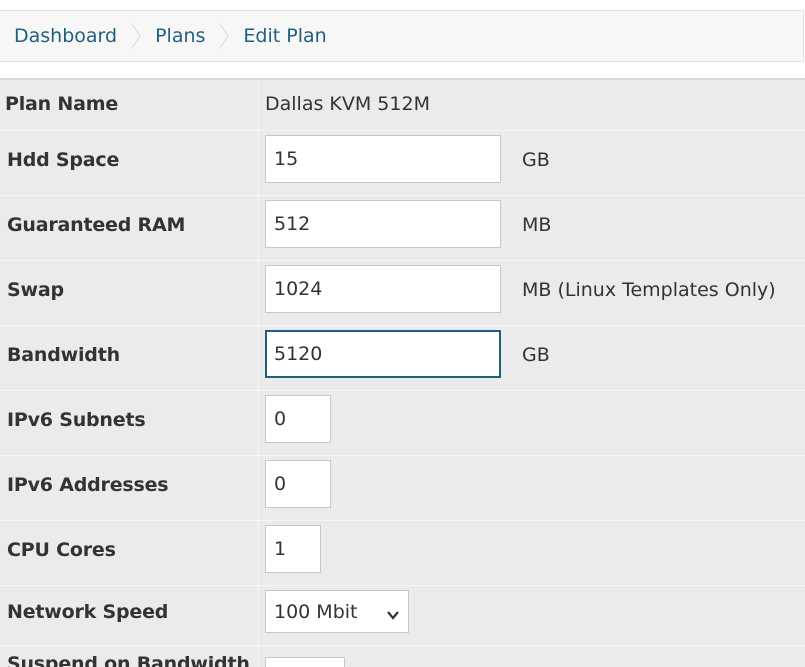  What do you see at coordinates (402, 656) in the screenshot?
I see `row-suspend-on-bandwidth: Suspend on Bandwidth` at bounding box center [402, 656].